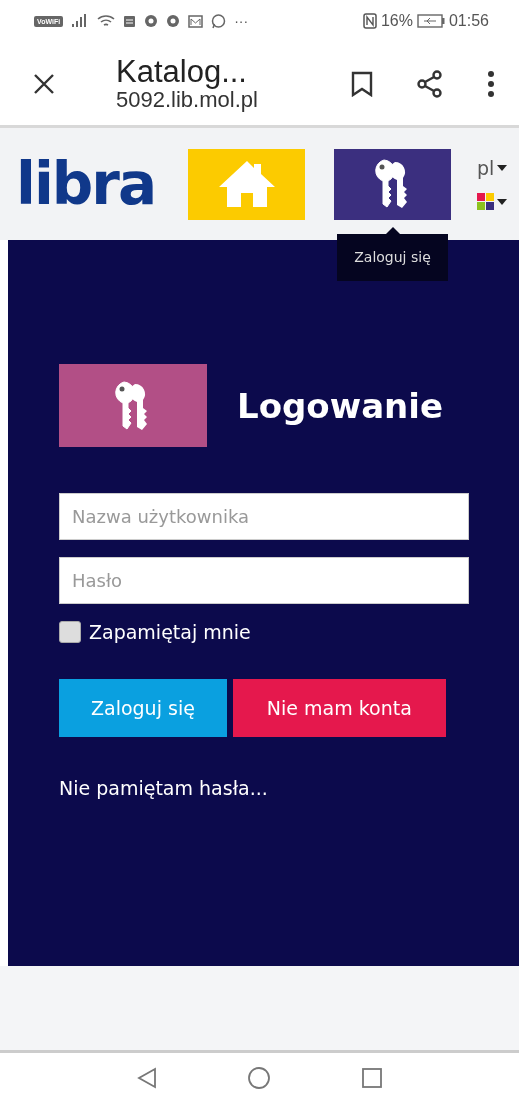  What do you see at coordinates (196, 21) in the screenshot?
I see `mail-icon` at bounding box center [196, 21].